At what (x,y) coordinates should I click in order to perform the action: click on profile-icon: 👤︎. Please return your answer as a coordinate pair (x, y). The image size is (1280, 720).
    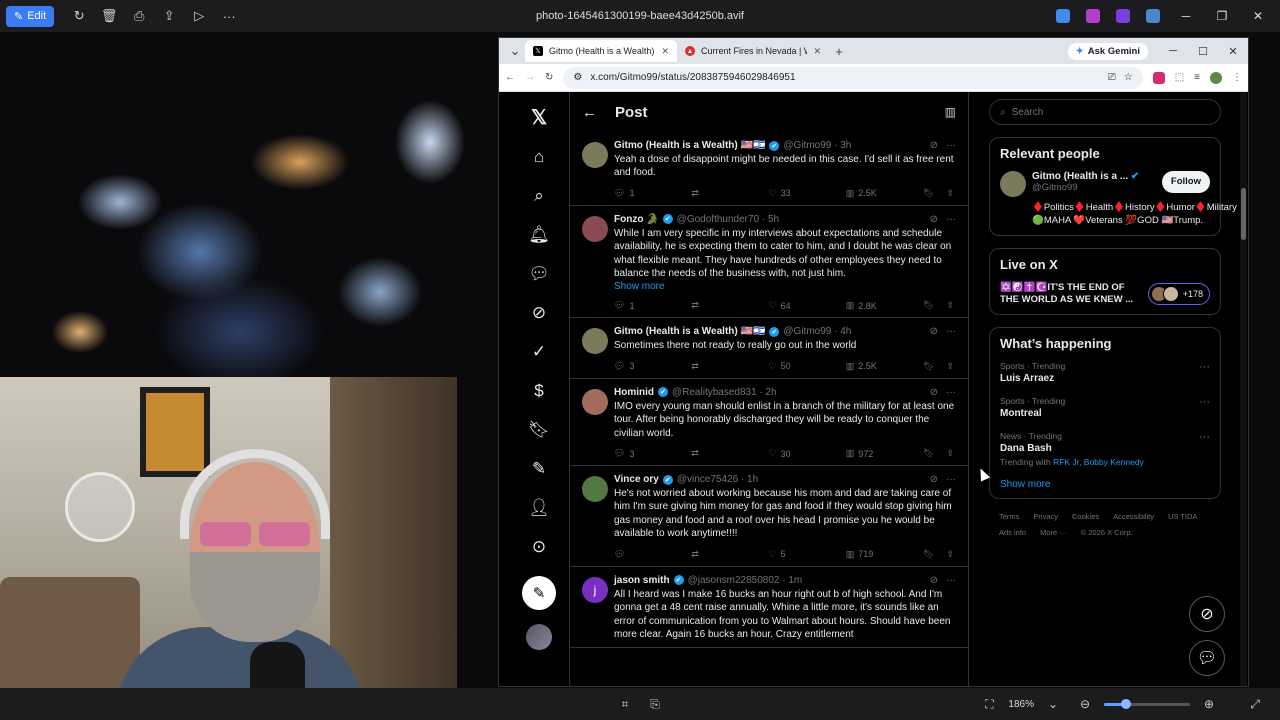
    Looking at the image, I should click on (539, 507).